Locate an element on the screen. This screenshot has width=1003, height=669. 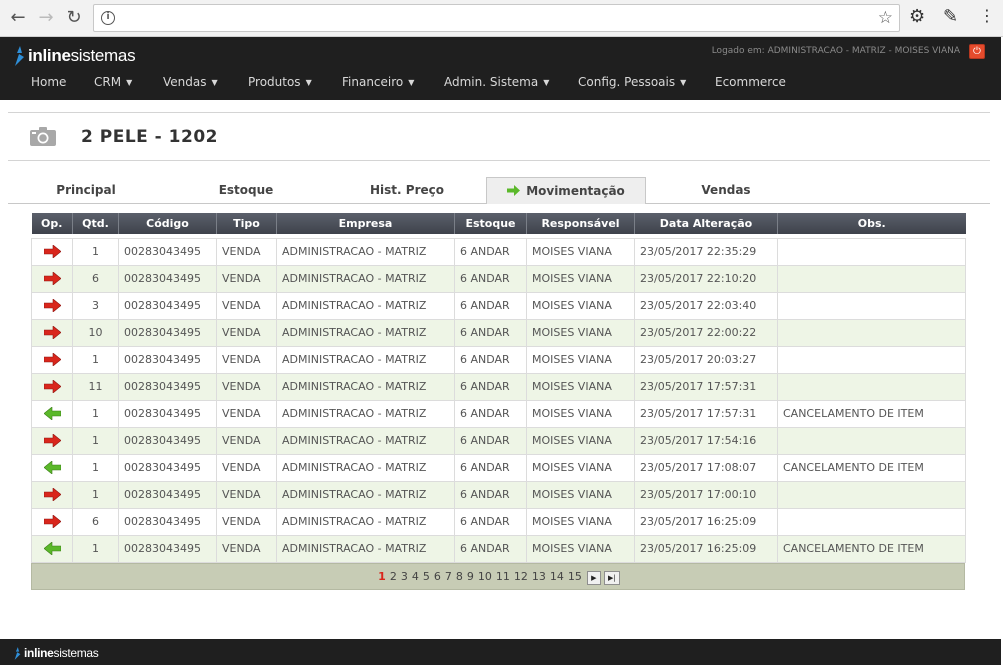
page-link: 3 is located at coordinates (404, 576).